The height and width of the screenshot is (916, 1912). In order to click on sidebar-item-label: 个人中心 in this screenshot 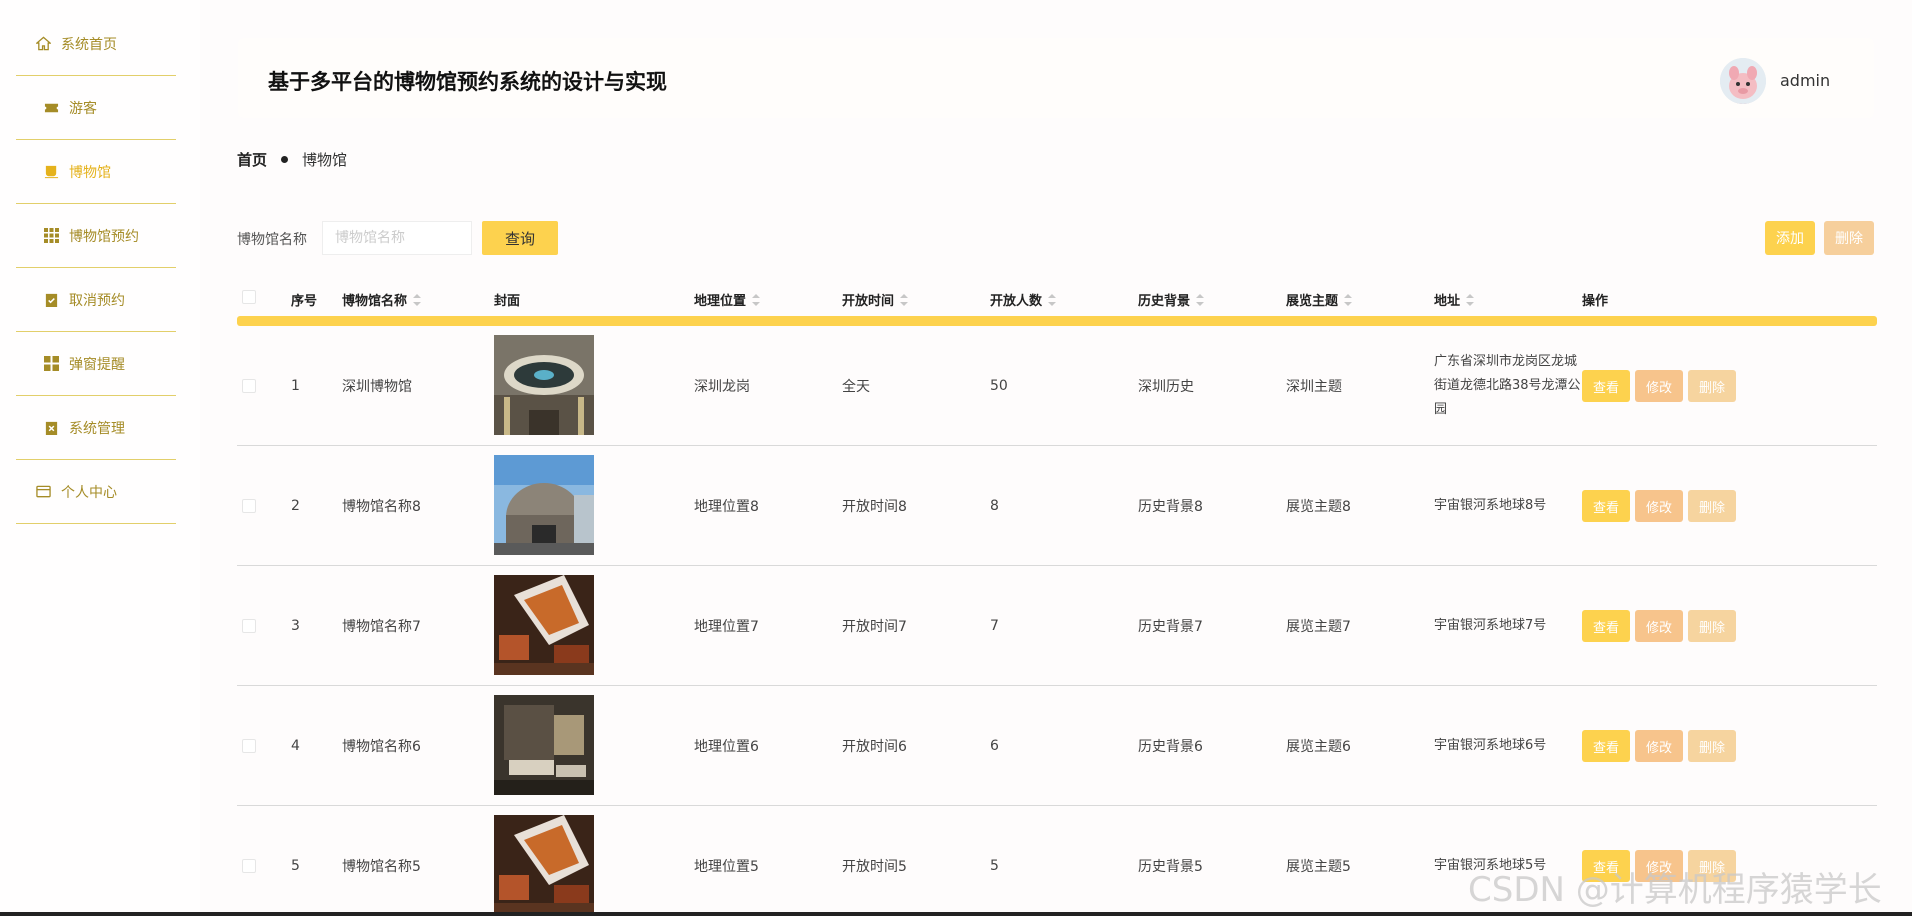, I will do `click(89, 492)`.